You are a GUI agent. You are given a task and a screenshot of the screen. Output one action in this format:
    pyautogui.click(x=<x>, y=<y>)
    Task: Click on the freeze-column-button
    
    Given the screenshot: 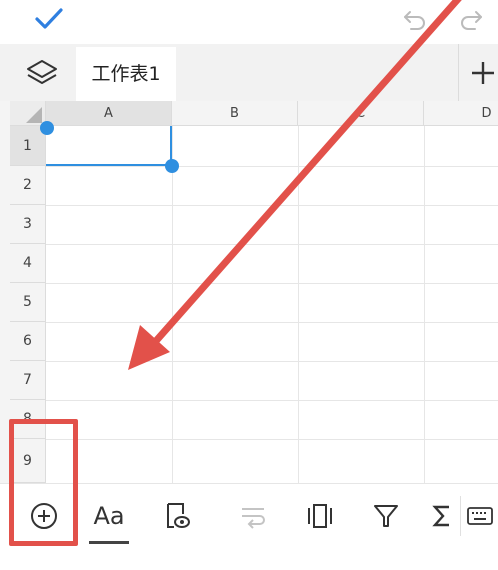 What is the action you would take?
    pyautogui.click(x=320, y=516)
    